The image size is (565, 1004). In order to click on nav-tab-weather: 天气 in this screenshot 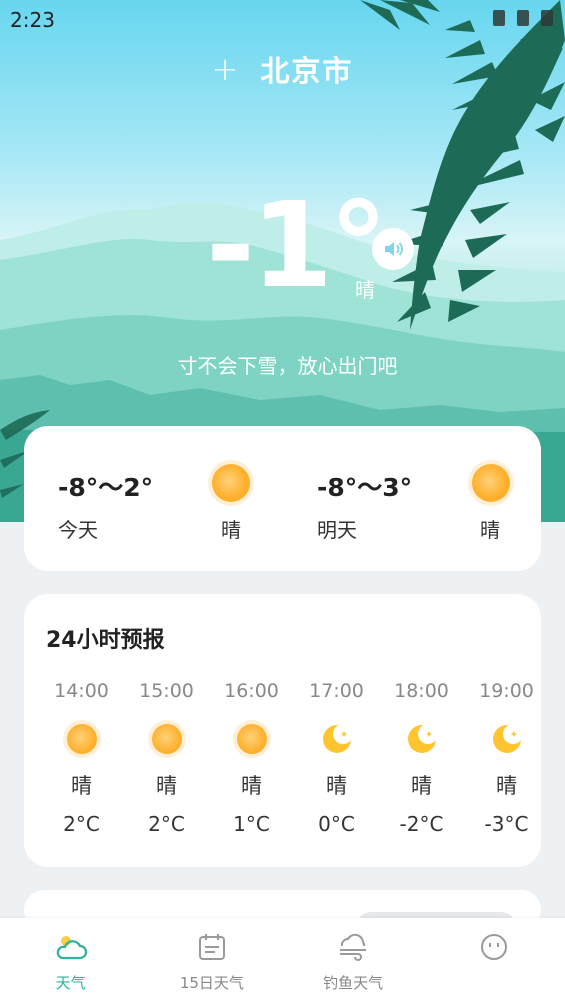, I will do `click(70, 961)`.